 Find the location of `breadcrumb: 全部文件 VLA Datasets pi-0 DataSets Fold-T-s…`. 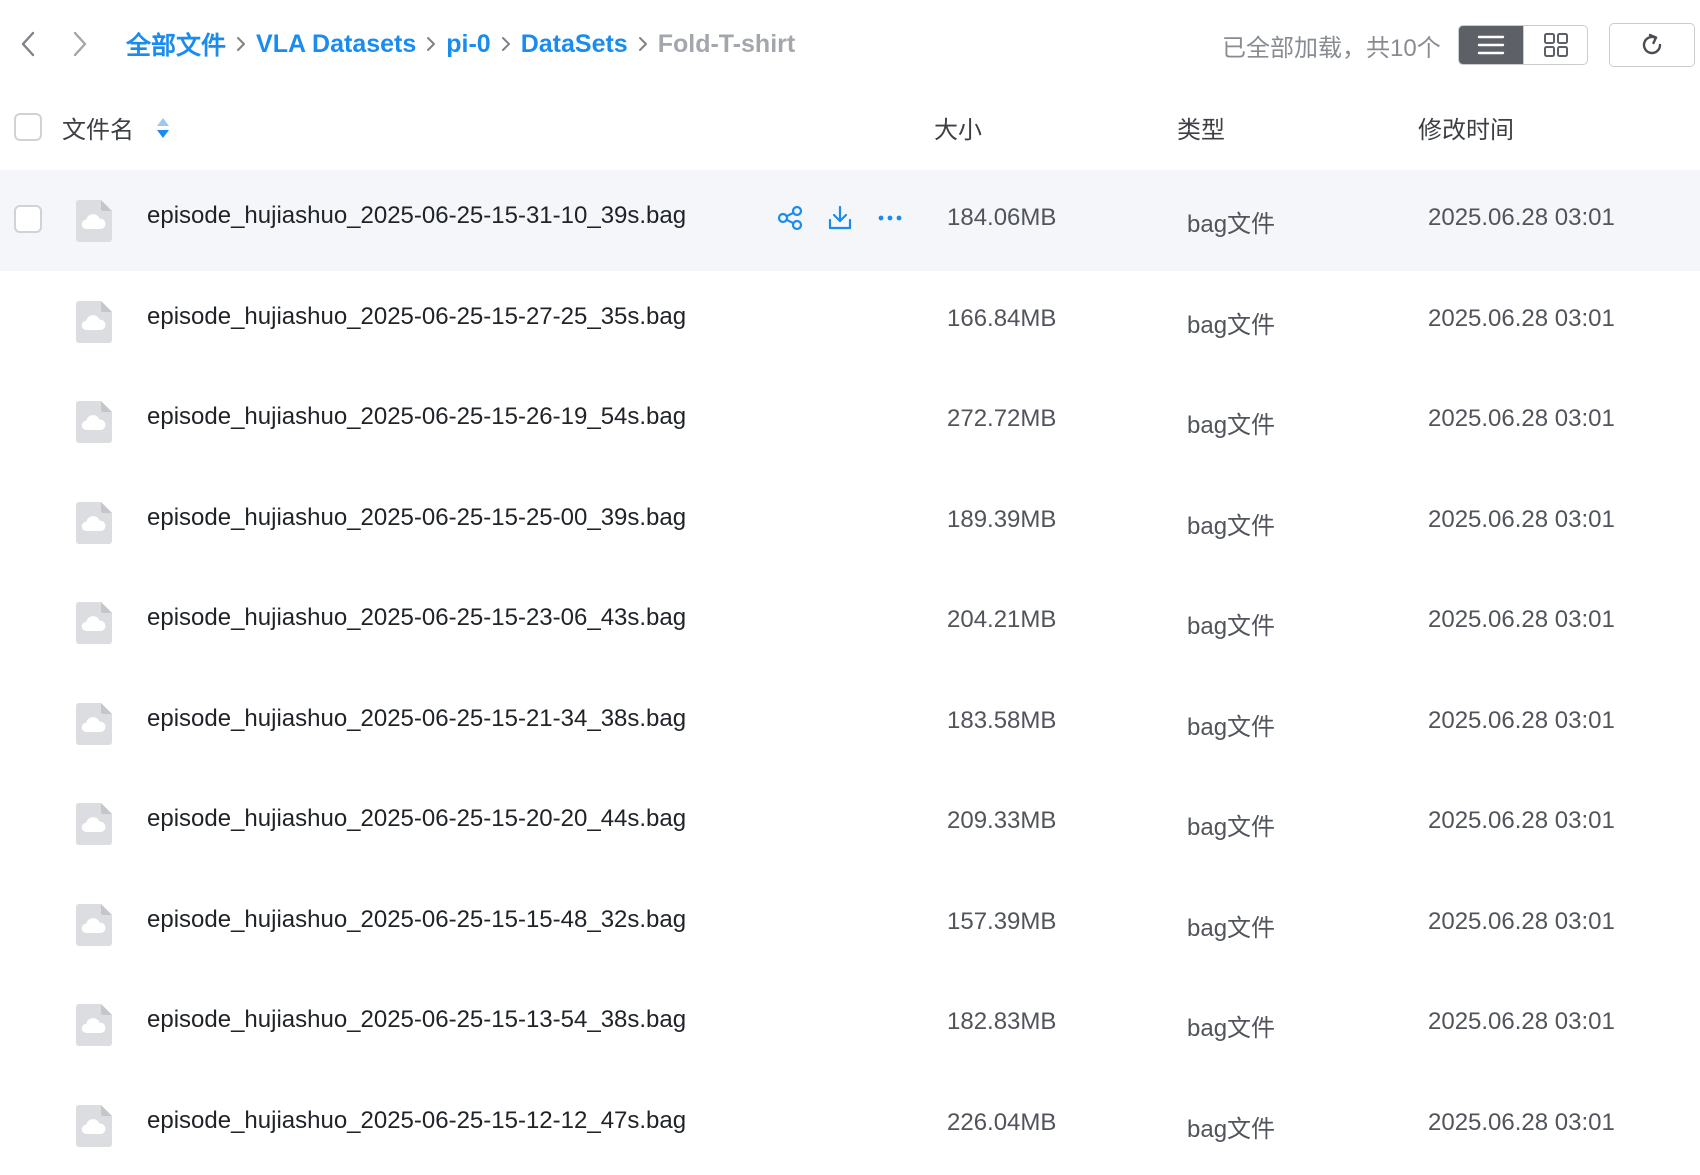

breadcrumb: 全部文件 VLA Datasets pi-0 DataSets Fold-T-s… is located at coordinates (460, 44).